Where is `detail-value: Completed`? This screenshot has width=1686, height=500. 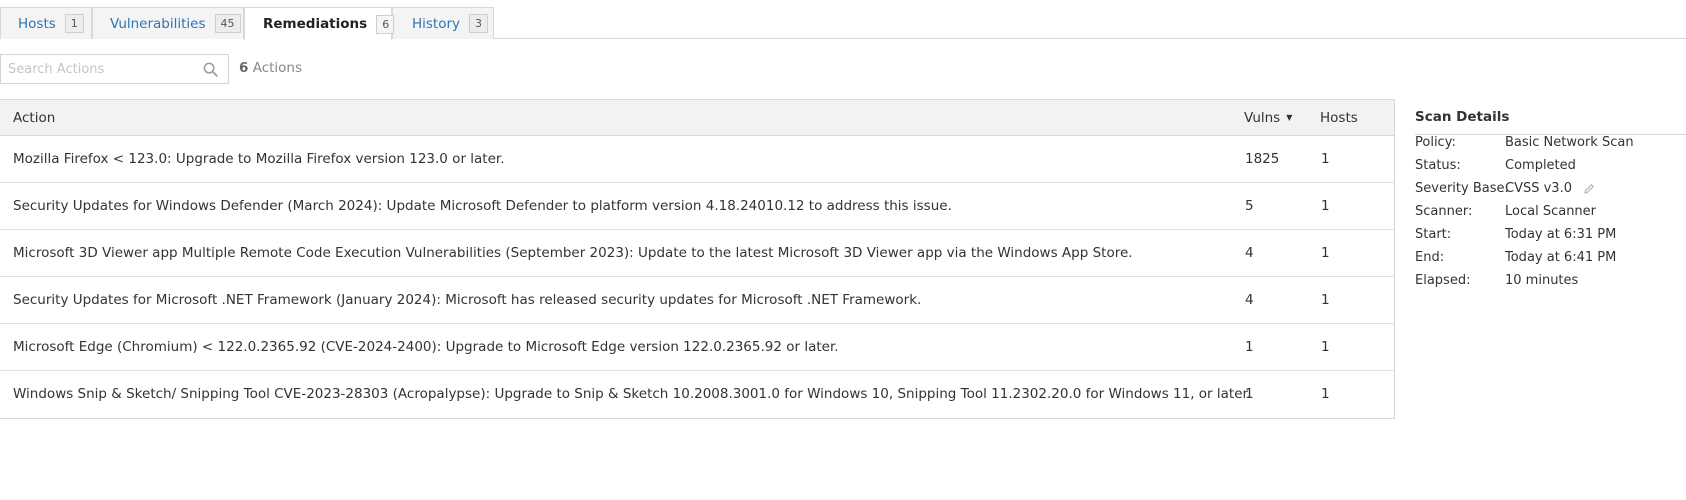
detail-value: Completed is located at coordinates (1540, 165).